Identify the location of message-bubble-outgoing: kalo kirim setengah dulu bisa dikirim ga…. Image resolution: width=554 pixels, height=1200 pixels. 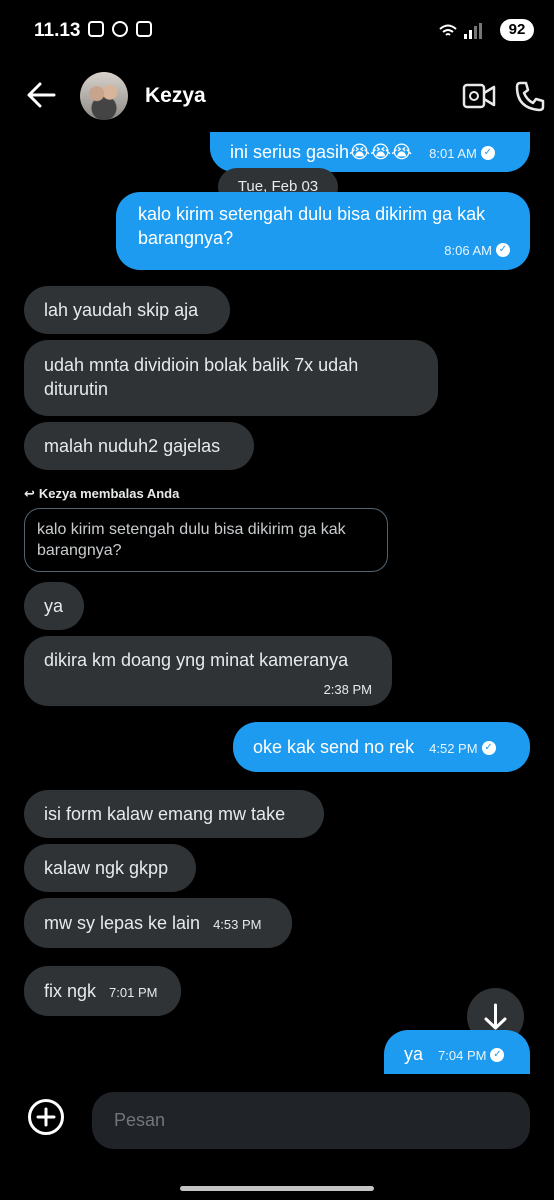
(323, 231).